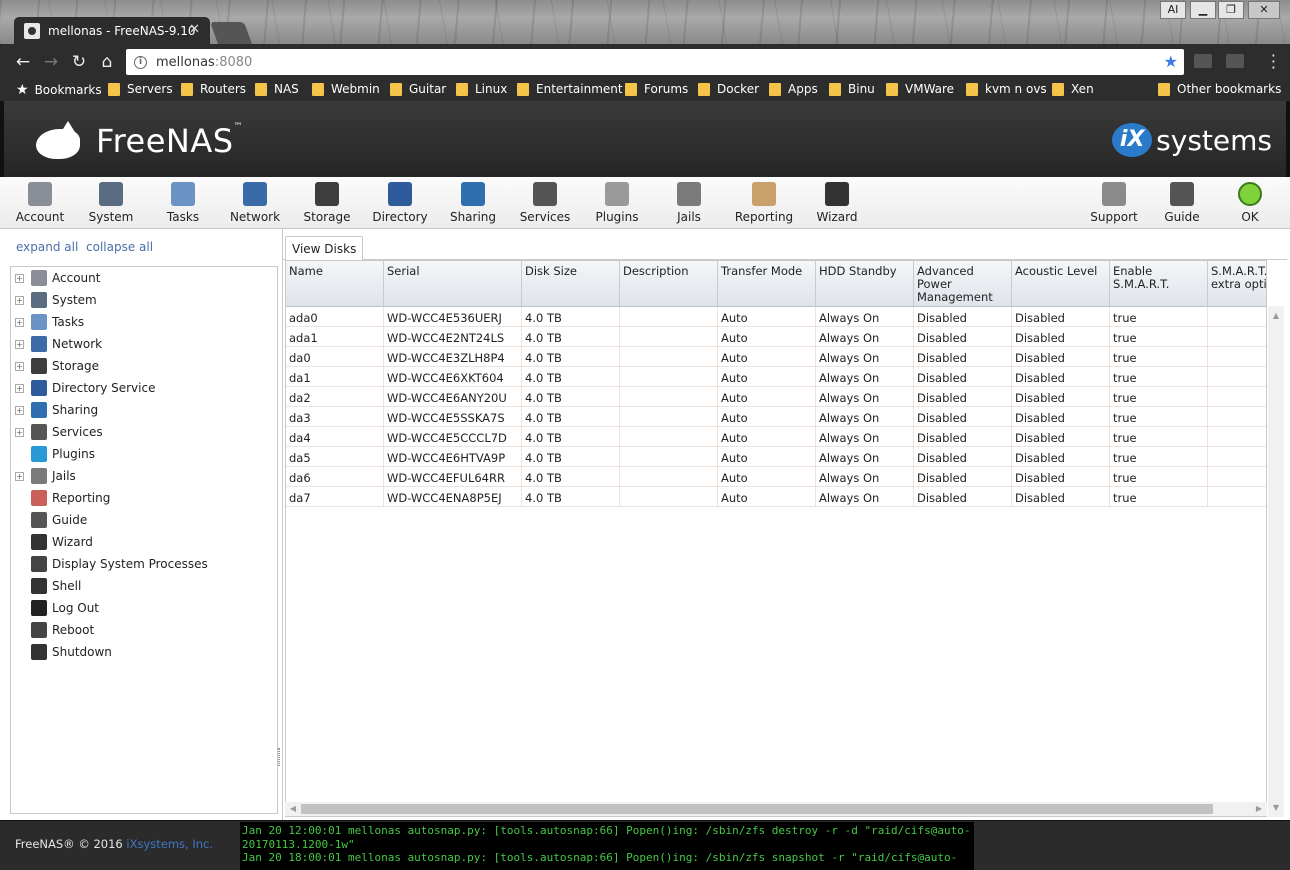 This screenshot has height=870, width=1290. I want to click on other-bookmarks-folder: Other bookmarks, so click(1219, 89).